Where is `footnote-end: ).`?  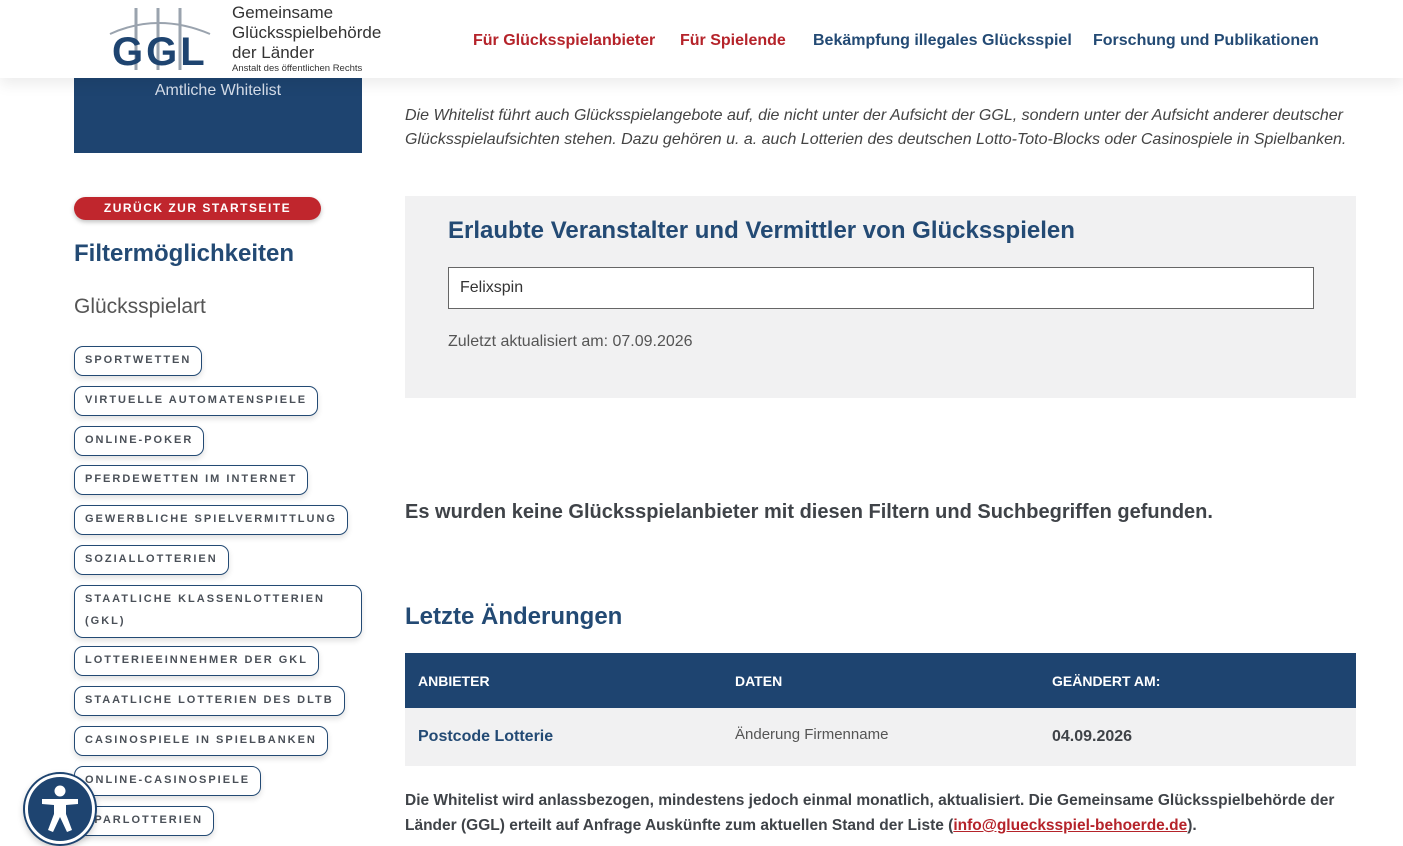
footnote-end: ). is located at coordinates (1192, 825).